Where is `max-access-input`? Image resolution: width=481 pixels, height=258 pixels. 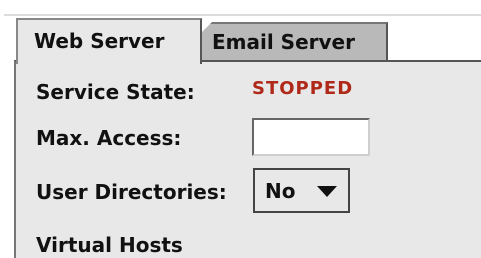 max-access-input is located at coordinates (311, 137).